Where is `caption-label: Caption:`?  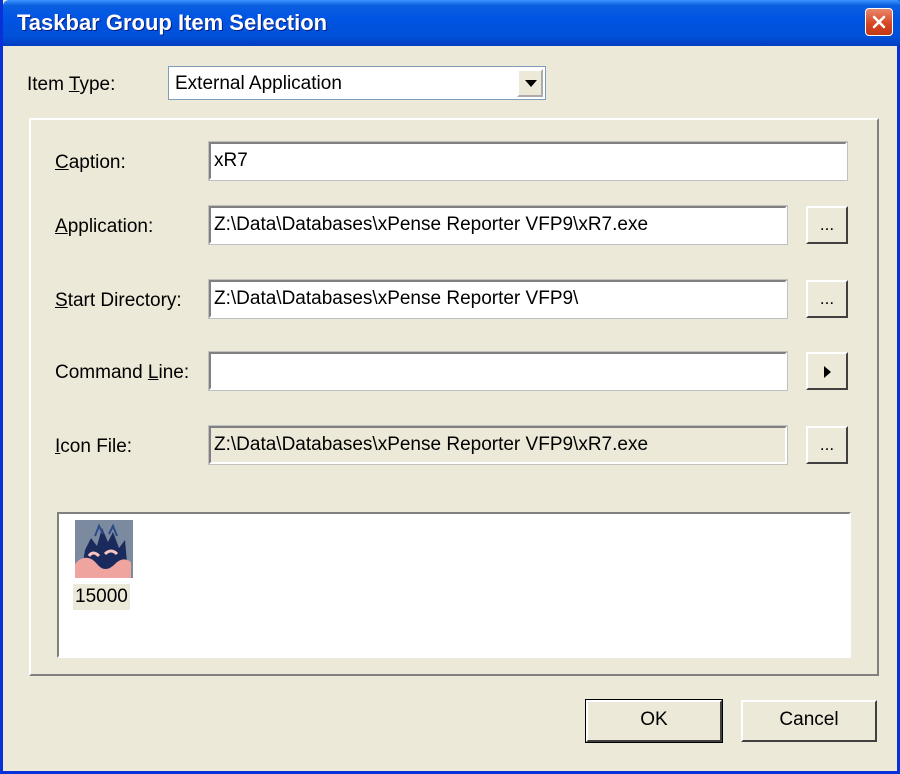
caption-label: Caption: is located at coordinates (90, 162).